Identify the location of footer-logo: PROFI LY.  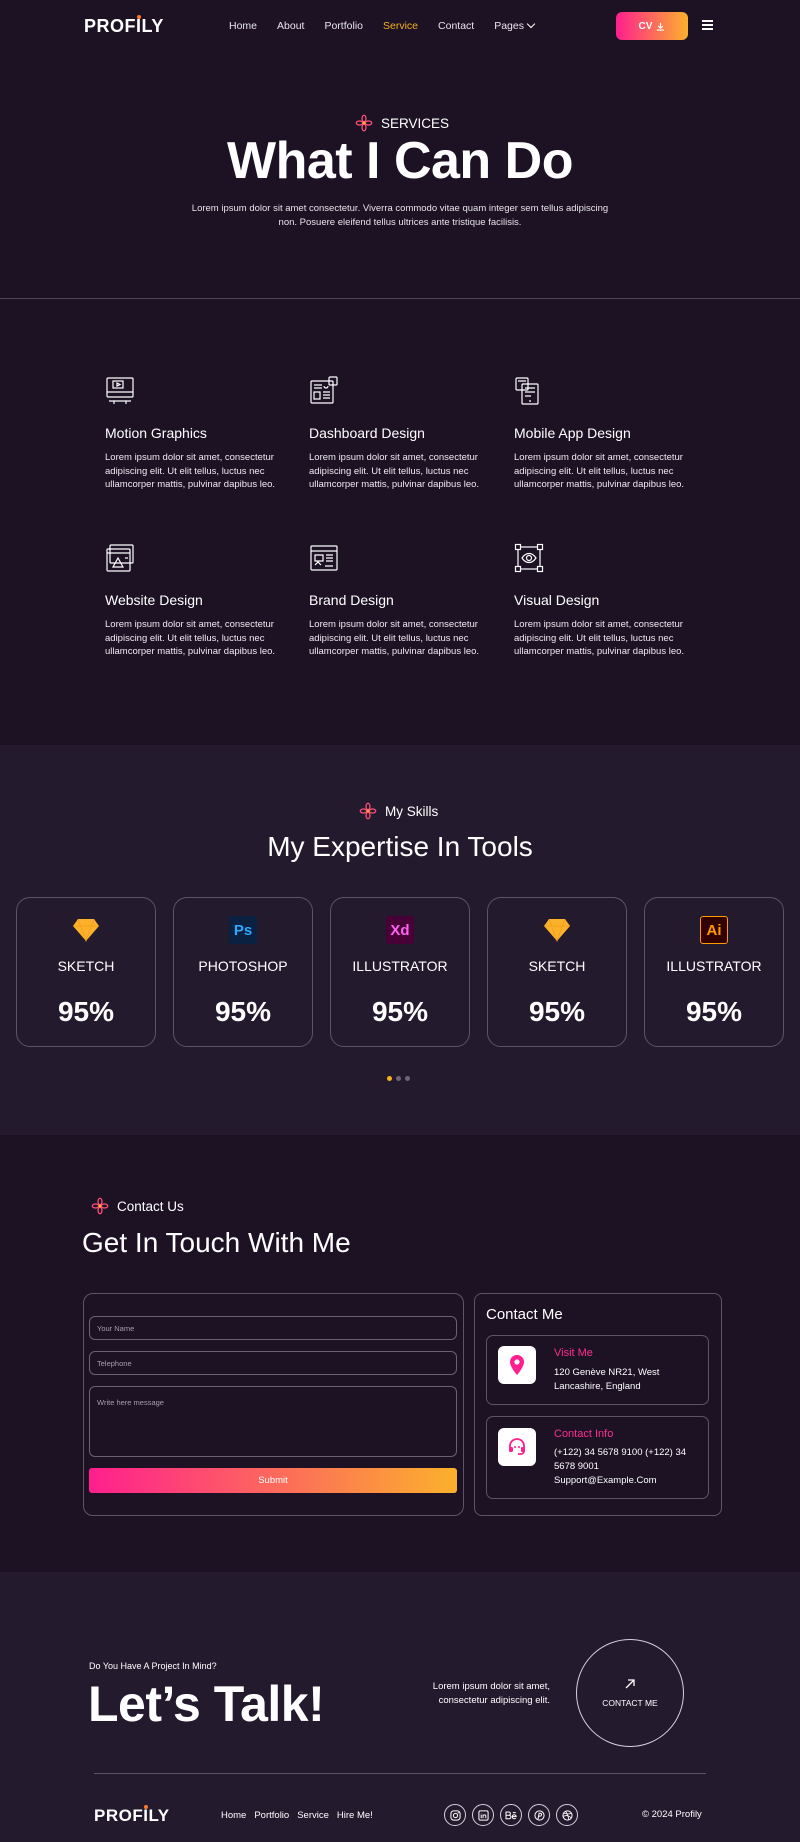
(132, 1815).